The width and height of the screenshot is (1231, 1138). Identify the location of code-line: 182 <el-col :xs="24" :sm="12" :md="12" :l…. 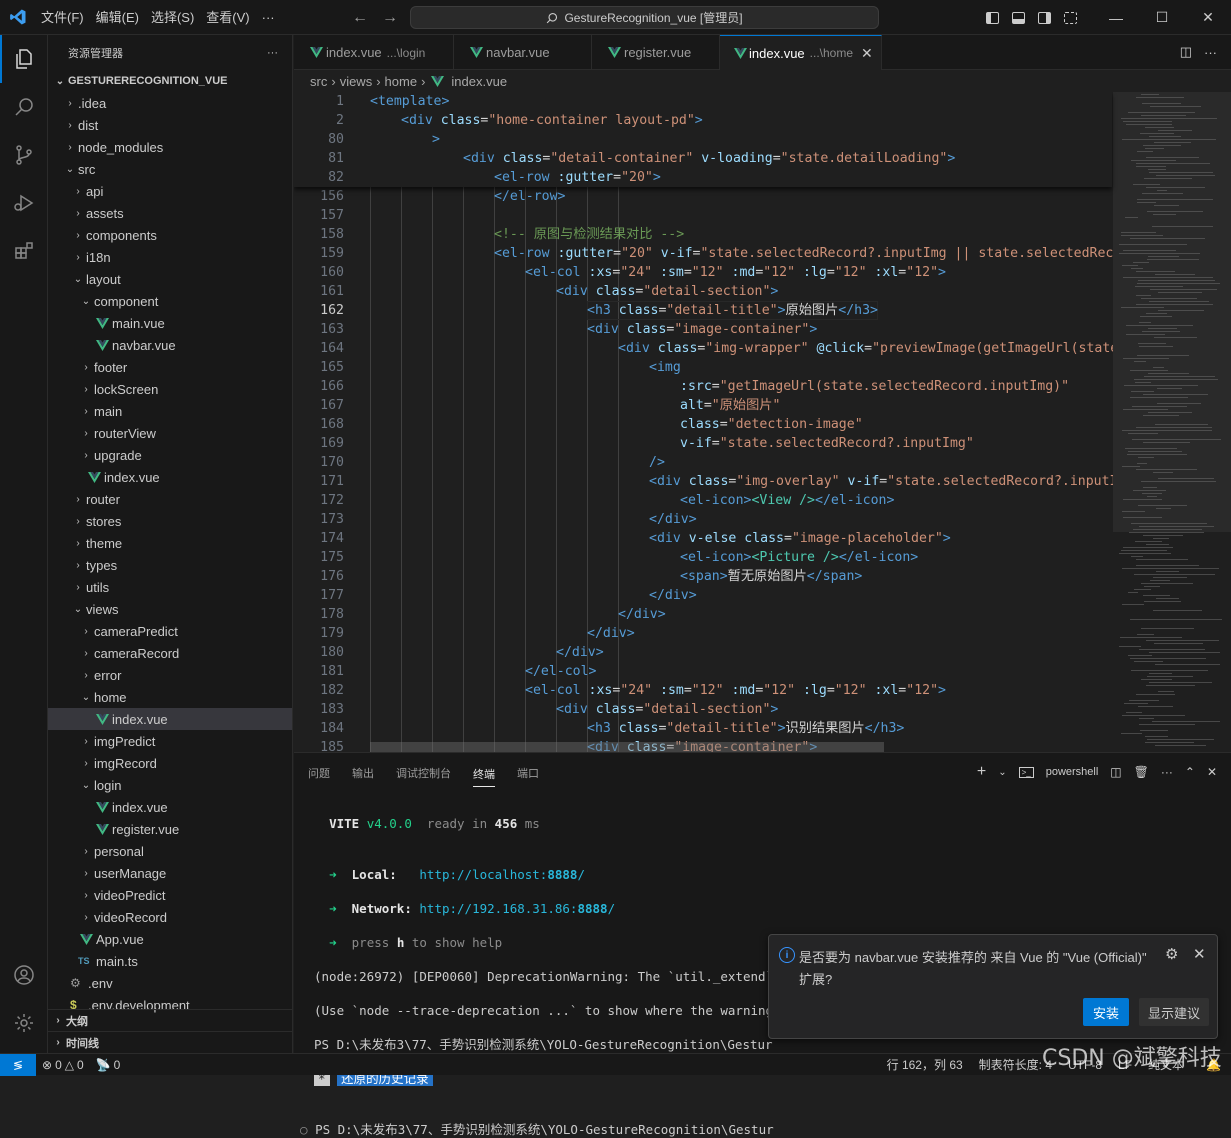
(703, 690).